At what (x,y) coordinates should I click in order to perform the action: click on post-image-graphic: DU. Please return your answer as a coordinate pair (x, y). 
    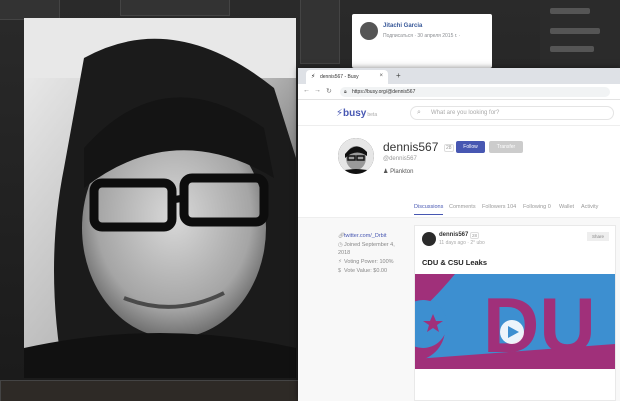
    Looking at the image, I should click on (515, 321).